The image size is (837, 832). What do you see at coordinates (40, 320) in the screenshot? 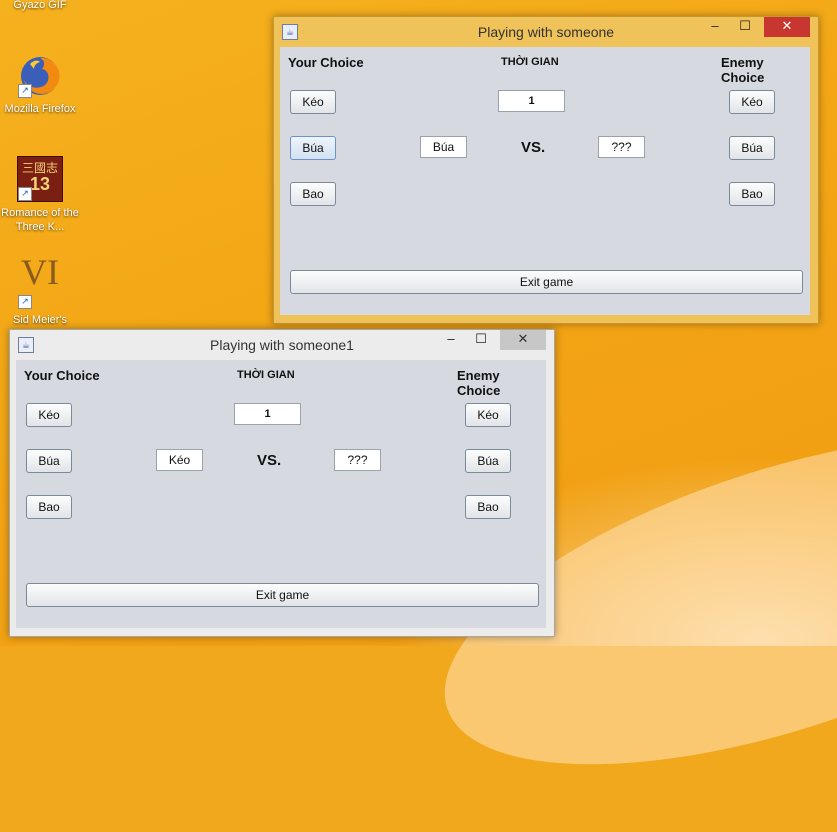
I see `desktop-icon-label: Sid Meier's` at bounding box center [40, 320].